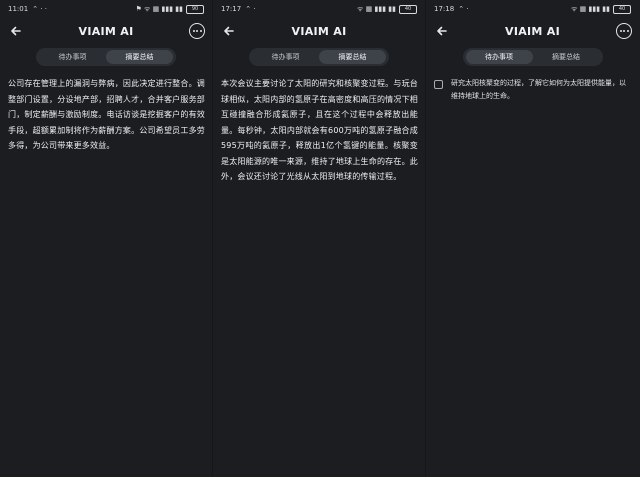 The height and width of the screenshot is (477, 640). I want to click on todo-item: 研究太阳核聚变的过程，了解它如何为太阳提供能量，以维持地球上的生命。, so click(533, 90).